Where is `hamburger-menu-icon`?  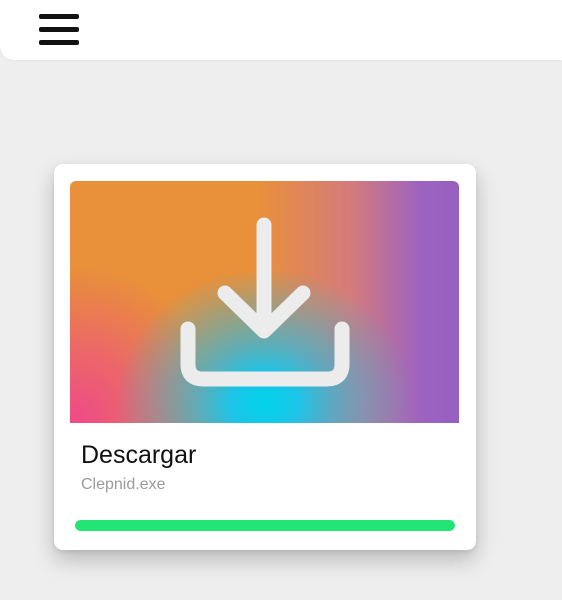 hamburger-menu-icon is located at coordinates (59, 30).